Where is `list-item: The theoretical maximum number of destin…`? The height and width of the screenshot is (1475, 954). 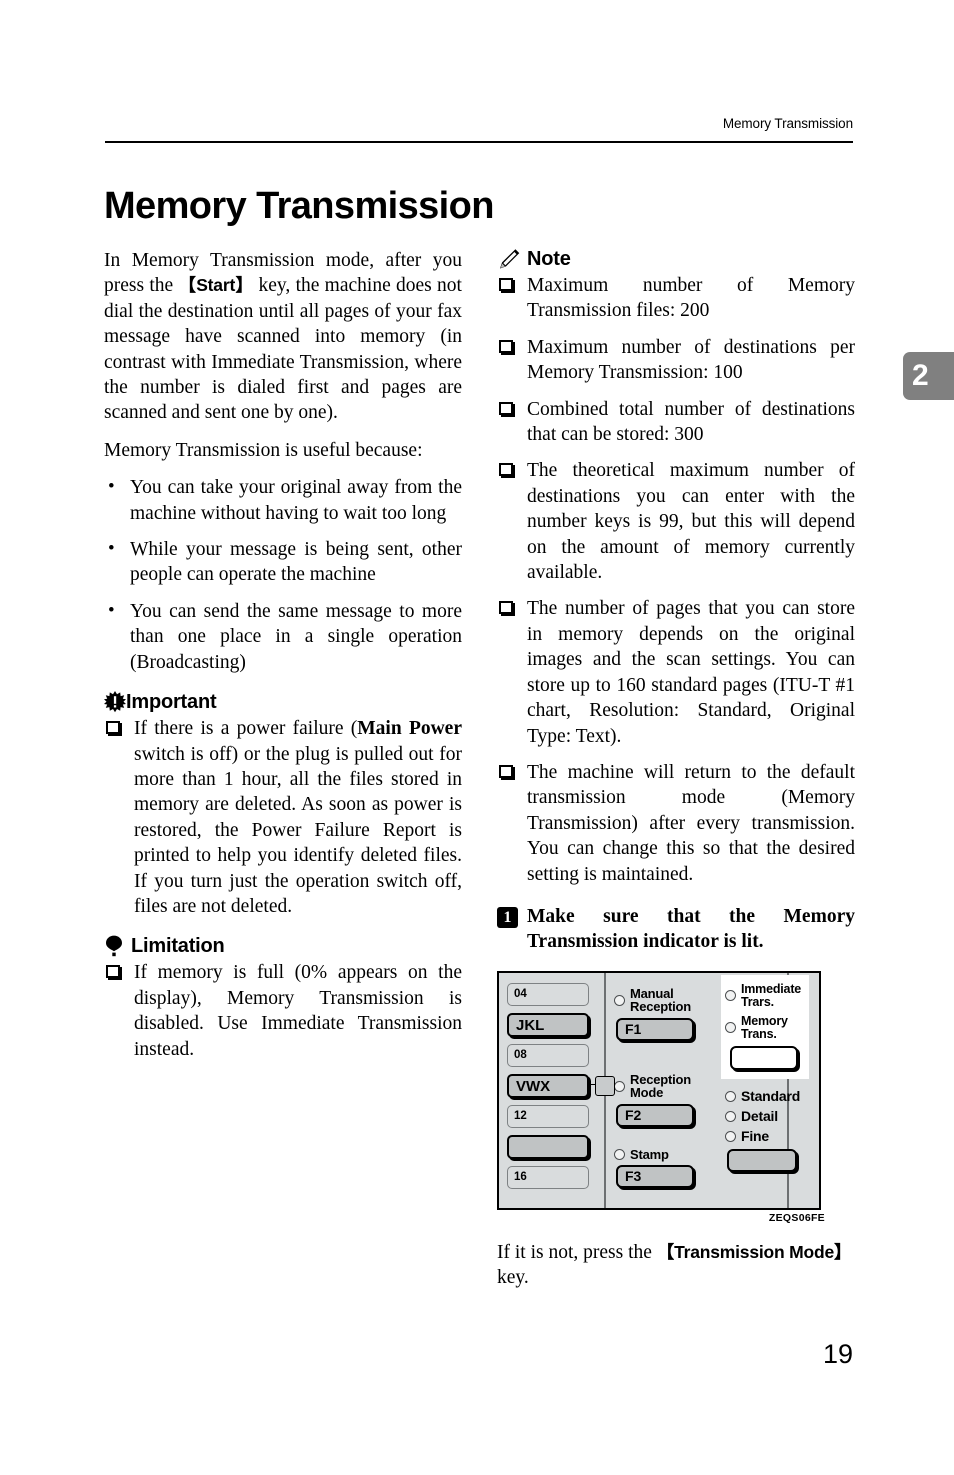 list-item: The theoretical maximum number of destin… is located at coordinates (676, 521).